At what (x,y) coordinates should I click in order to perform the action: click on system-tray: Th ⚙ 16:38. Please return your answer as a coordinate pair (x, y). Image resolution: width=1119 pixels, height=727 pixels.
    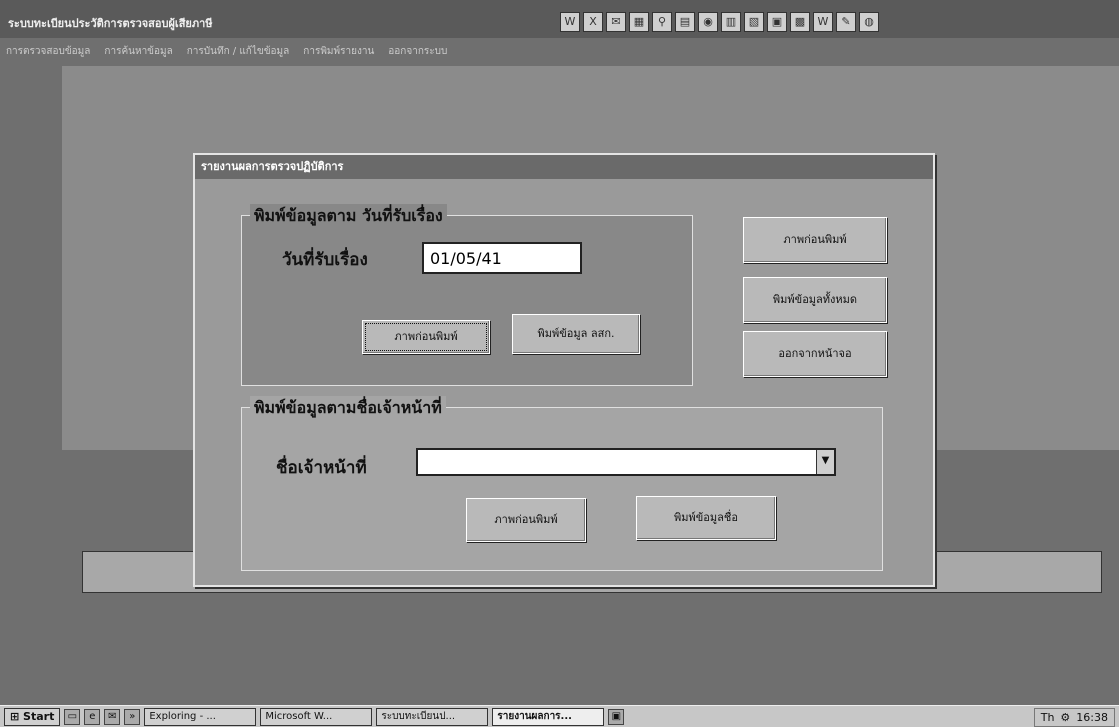
    Looking at the image, I should click on (1074, 717).